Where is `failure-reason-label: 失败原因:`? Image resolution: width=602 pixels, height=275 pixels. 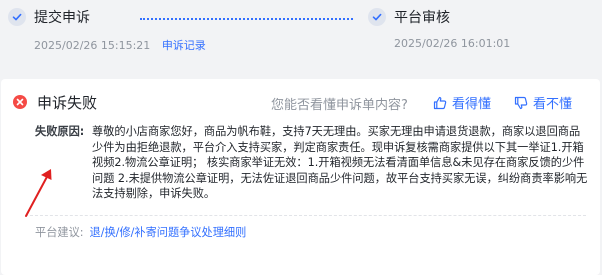 failure-reason-label: 失败原因: is located at coordinates (60, 131).